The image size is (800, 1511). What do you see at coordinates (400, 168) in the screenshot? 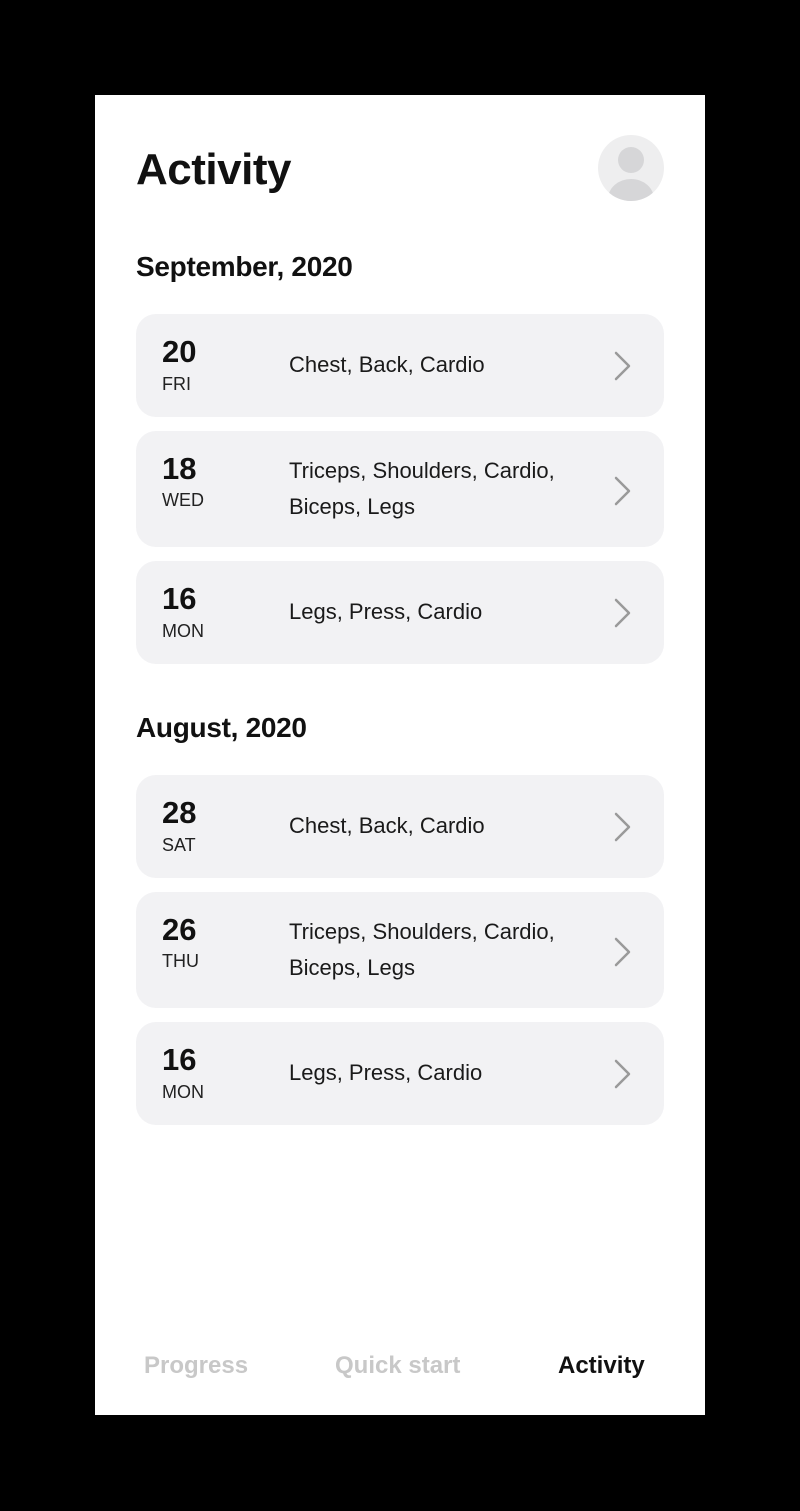
I see `header: Activity` at bounding box center [400, 168].